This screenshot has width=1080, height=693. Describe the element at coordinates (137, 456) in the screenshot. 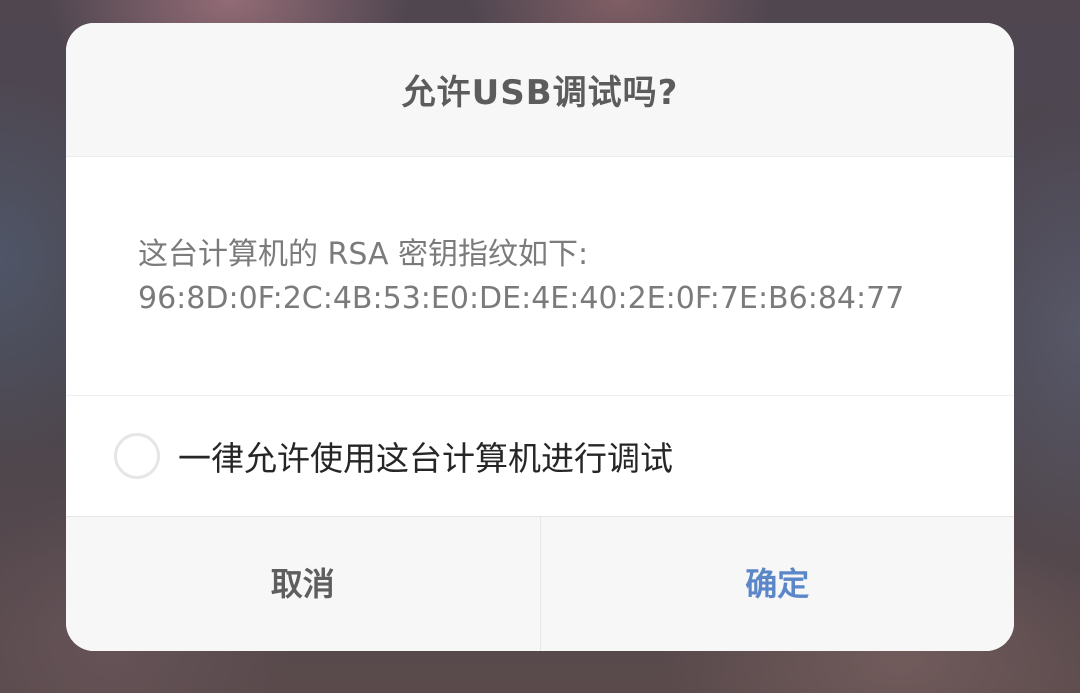

I see `always-allow-checkbox` at that location.